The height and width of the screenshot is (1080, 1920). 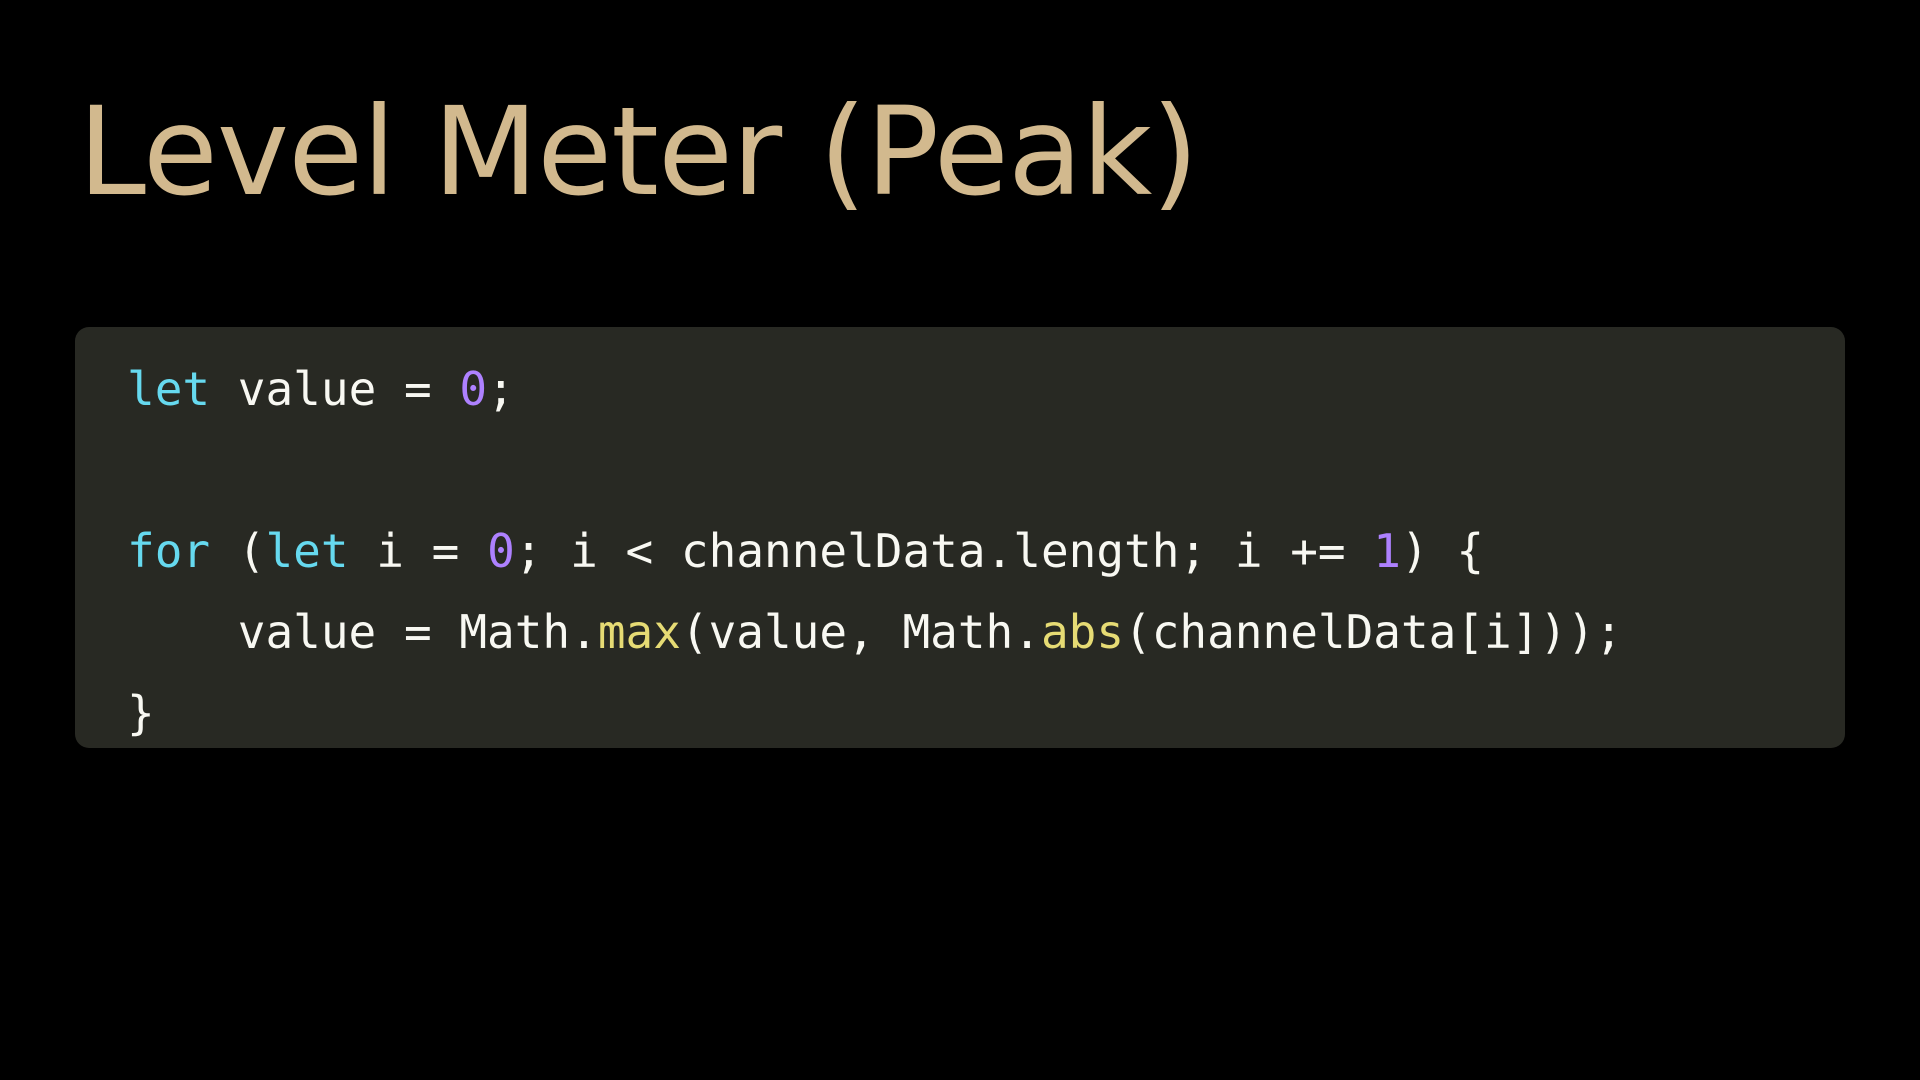 What do you see at coordinates (639, 632) in the screenshot?
I see `code-token-fn: max` at bounding box center [639, 632].